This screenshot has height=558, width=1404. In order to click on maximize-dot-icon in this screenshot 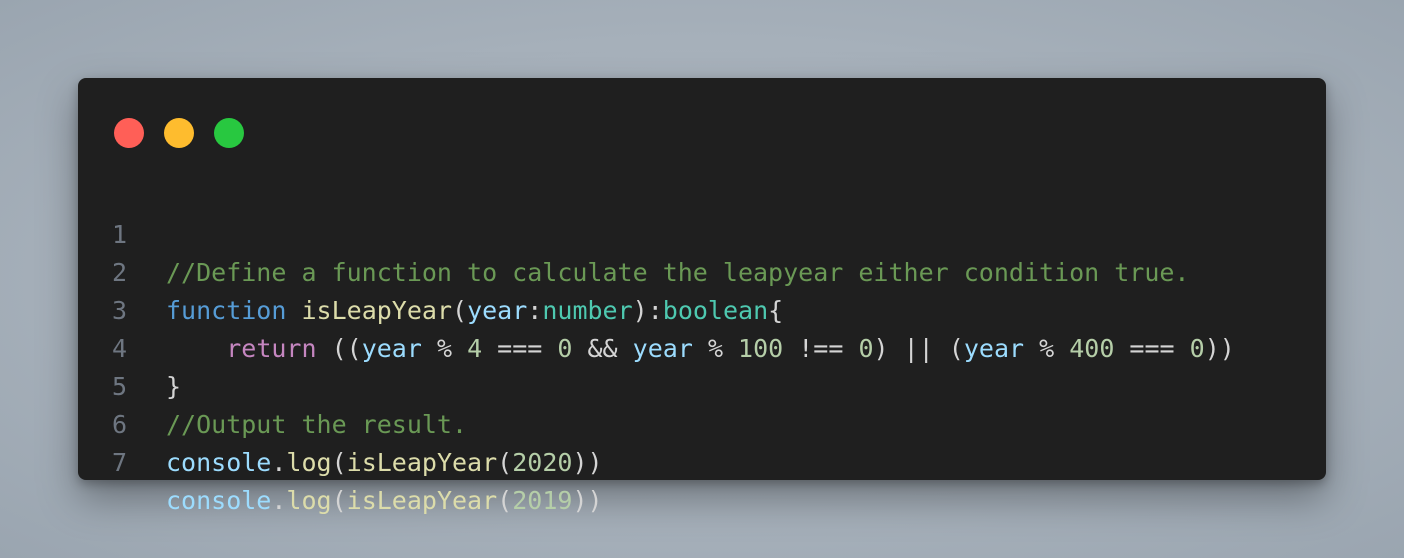, I will do `click(229, 133)`.